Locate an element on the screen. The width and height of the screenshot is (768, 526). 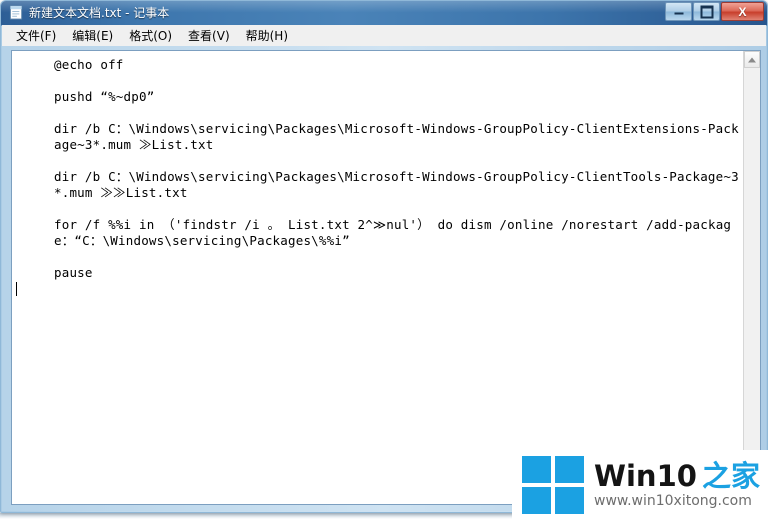
notepad-document-icon is located at coordinates (16, 12).